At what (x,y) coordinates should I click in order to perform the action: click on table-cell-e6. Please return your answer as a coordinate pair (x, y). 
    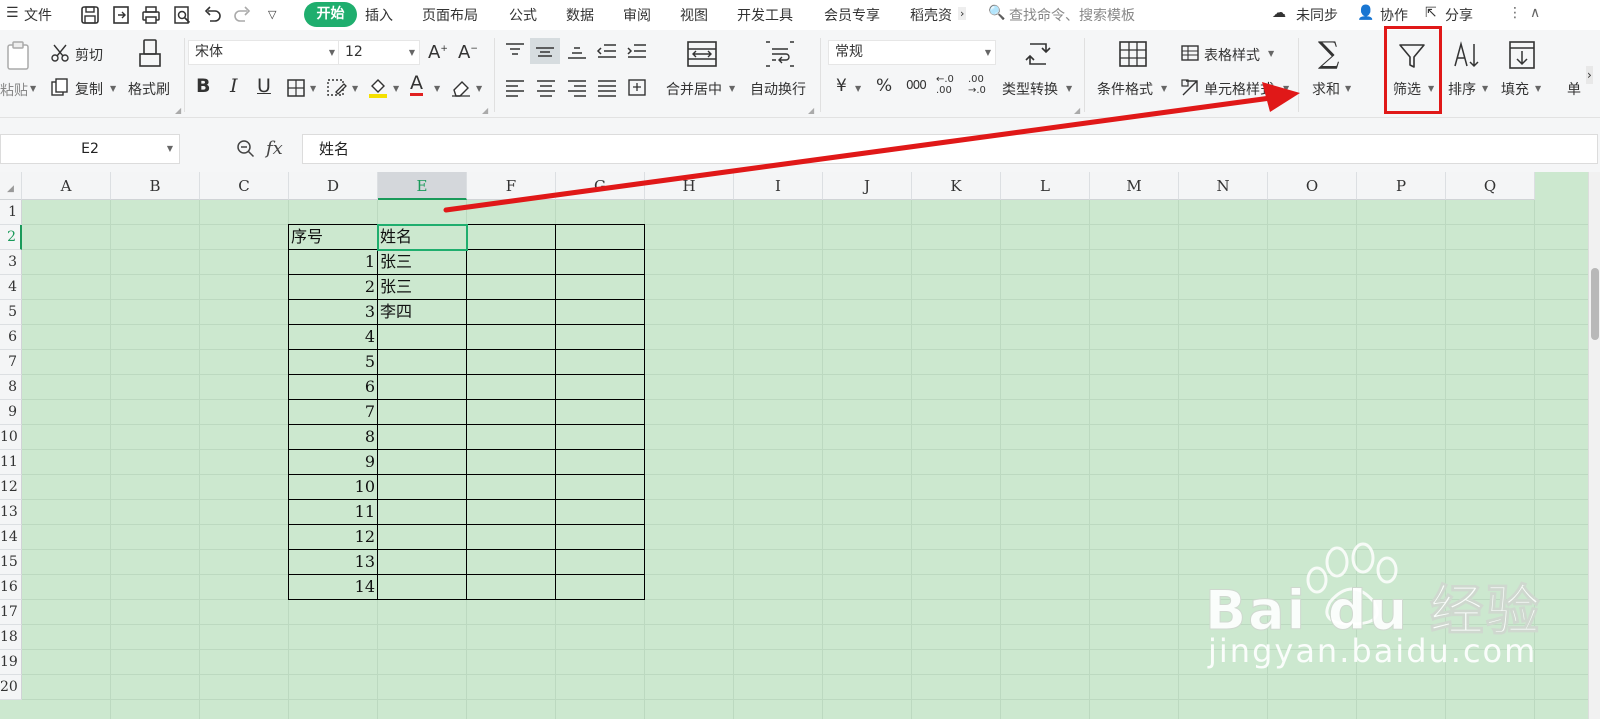
    Looking at the image, I should click on (422, 337).